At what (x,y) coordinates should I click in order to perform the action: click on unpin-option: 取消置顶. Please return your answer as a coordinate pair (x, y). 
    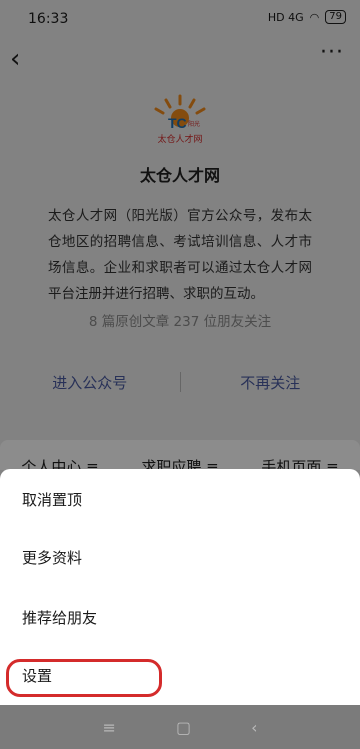
    Looking at the image, I should click on (180, 500).